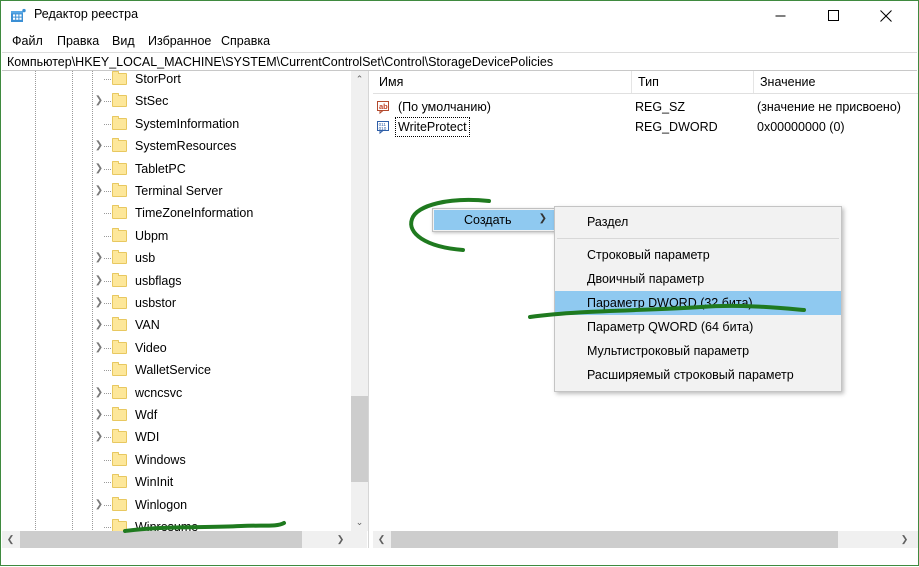  Describe the element at coordinates (161, 539) in the screenshot. I see `tree-hscroll-thumb` at that location.